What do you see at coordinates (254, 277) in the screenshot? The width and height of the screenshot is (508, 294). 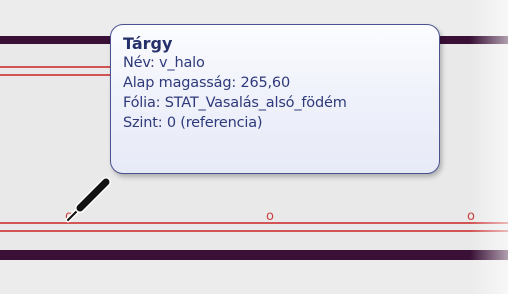 I see `canvas-background-bottom` at bounding box center [254, 277].